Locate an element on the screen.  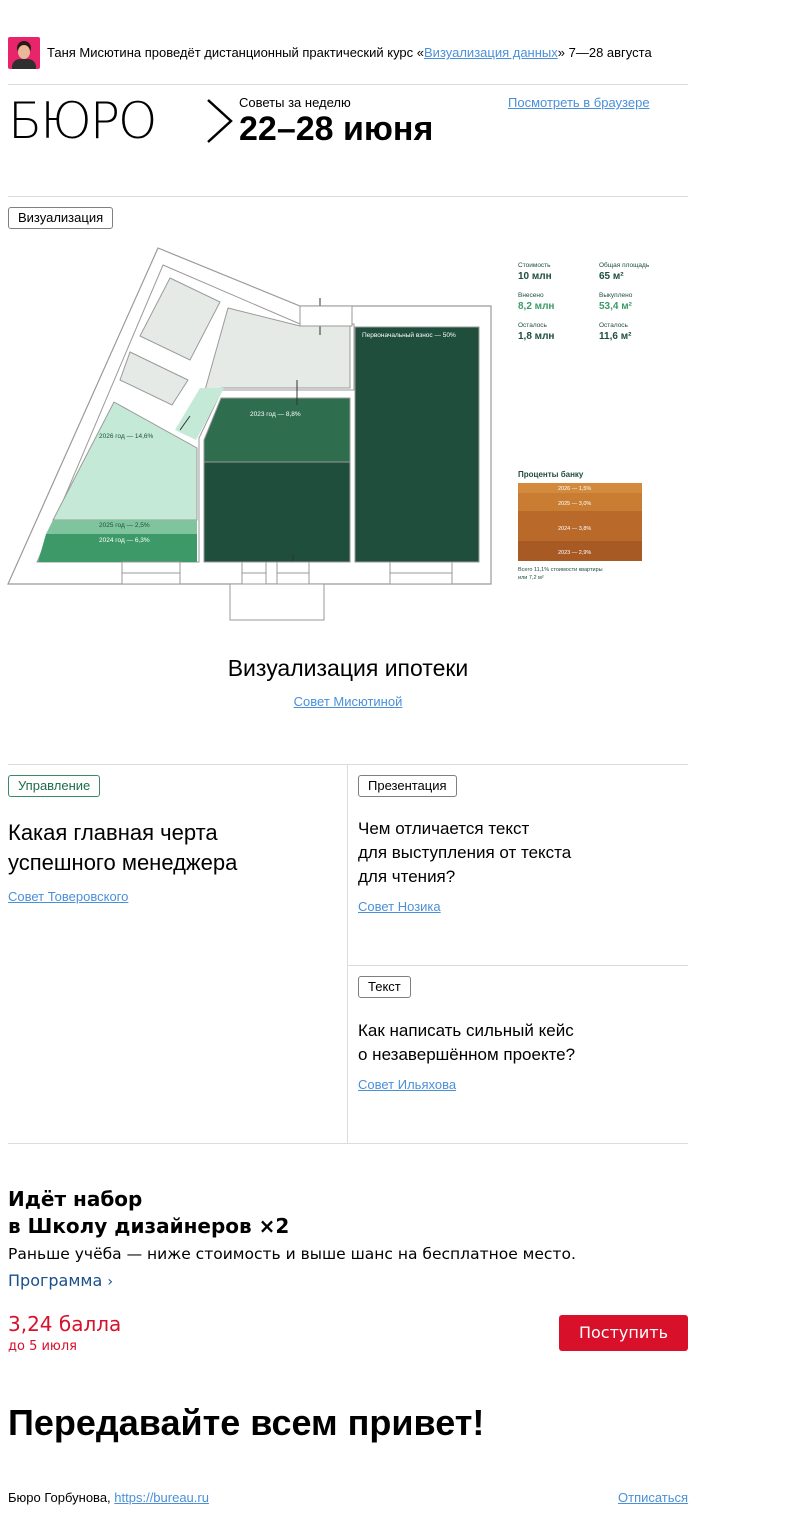
stat-value-4: 1,8 млн is located at coordinates (536, 336).